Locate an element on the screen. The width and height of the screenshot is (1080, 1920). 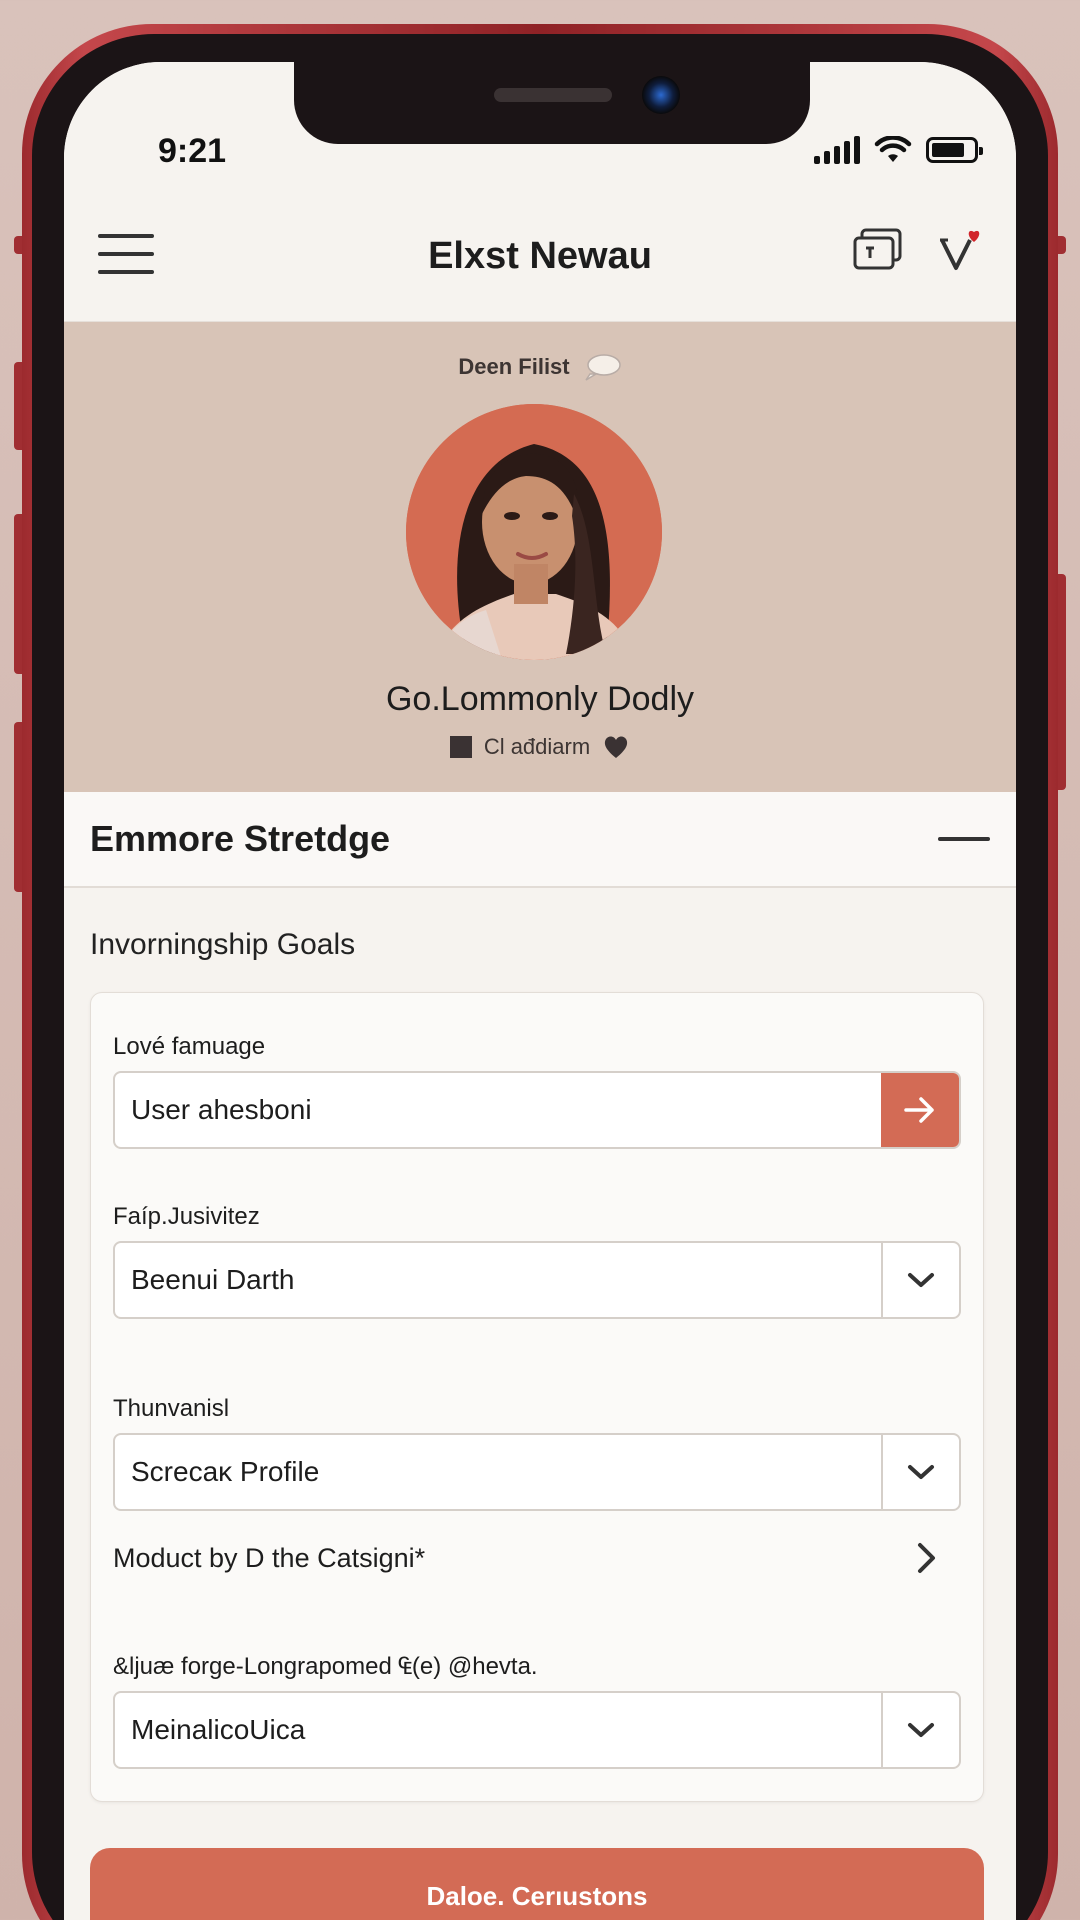
profile-name: Go.Lommonly Dodly is located at coordinates (539, 699).